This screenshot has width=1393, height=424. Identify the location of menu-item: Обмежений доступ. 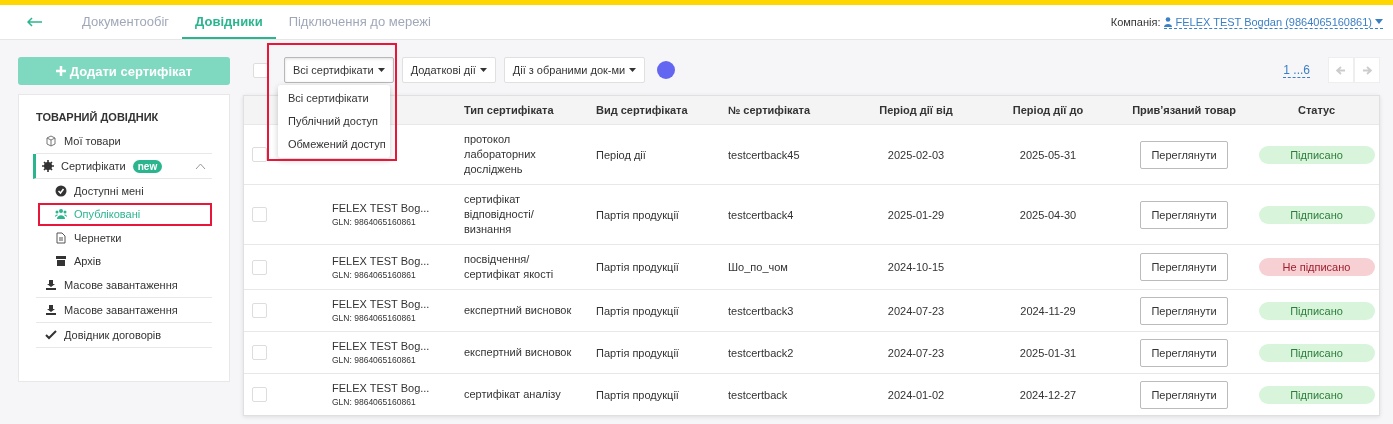
(334, 144).